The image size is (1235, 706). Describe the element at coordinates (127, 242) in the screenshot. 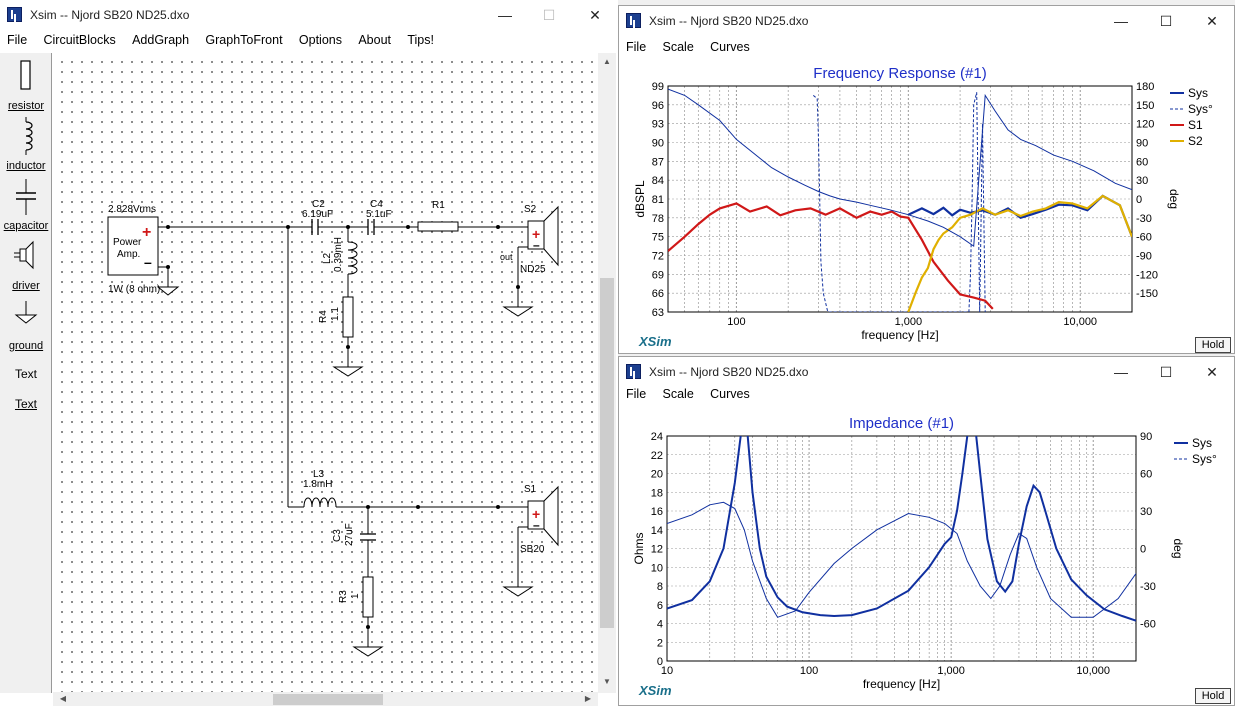

I see `source-name-line1: Power` at that location.